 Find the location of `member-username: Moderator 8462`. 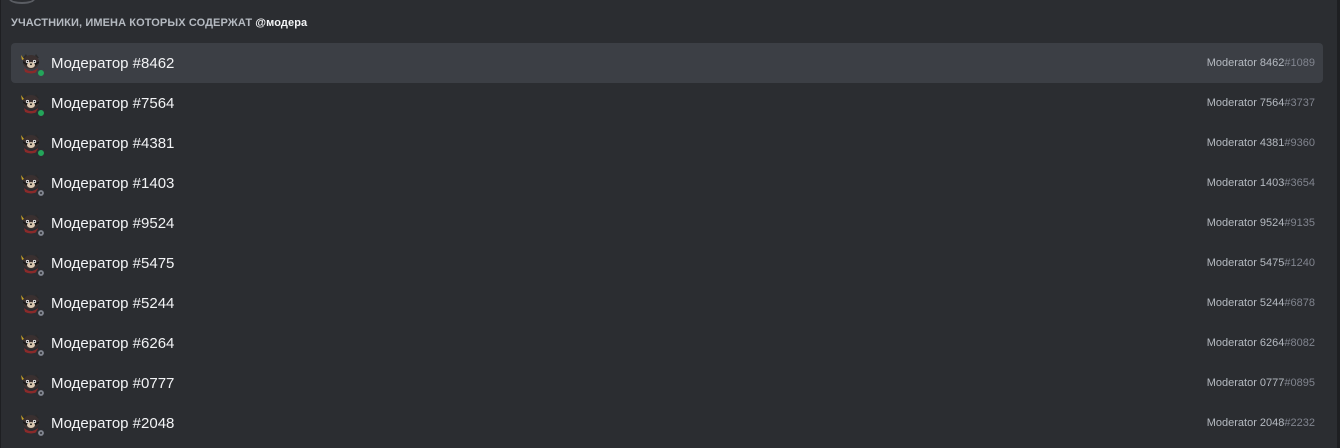

member-username: Moderator 8462 is located at coordinates (1245, 63).